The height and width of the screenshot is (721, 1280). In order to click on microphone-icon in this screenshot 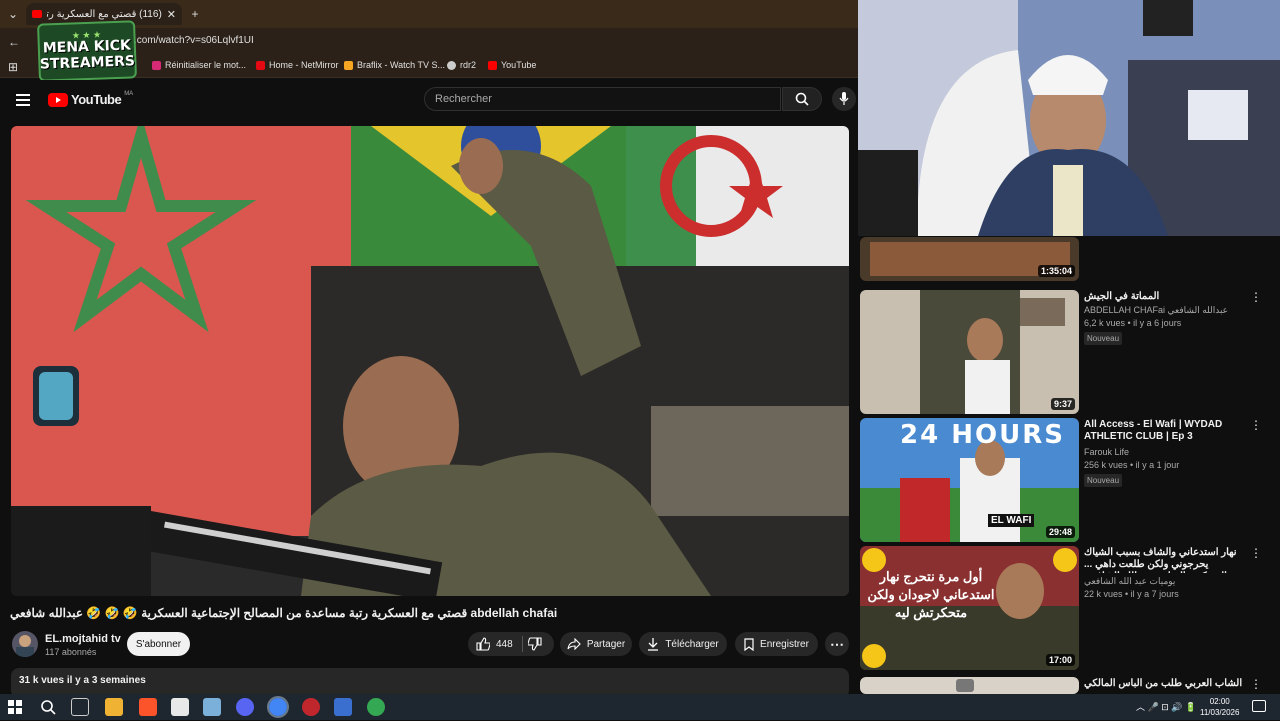, I will do `click(844, 98)`.